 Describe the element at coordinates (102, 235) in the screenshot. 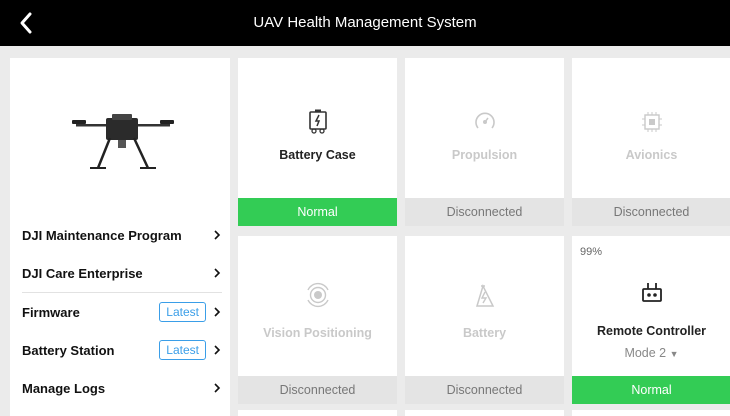

I see `sidebar-item-label: DJI Maintenance Program` at that location.